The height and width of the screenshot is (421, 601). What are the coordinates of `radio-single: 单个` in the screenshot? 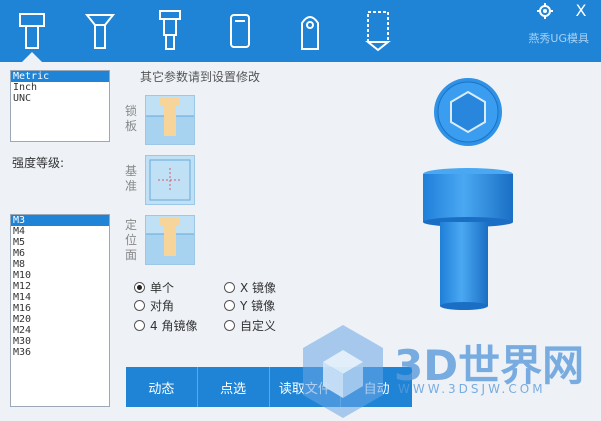 It's located at (154, 287).